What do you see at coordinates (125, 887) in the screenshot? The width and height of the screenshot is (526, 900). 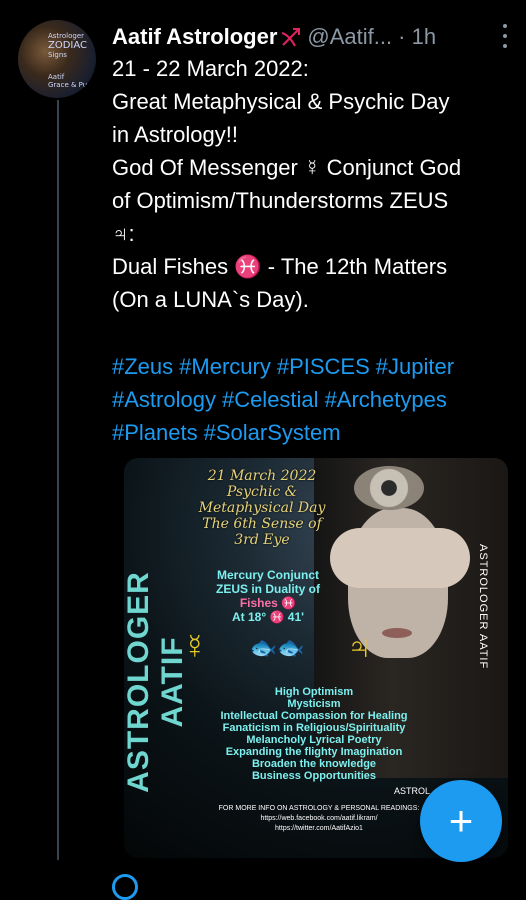 I see `retweet-context-icon` at bounding box center [125, 887].